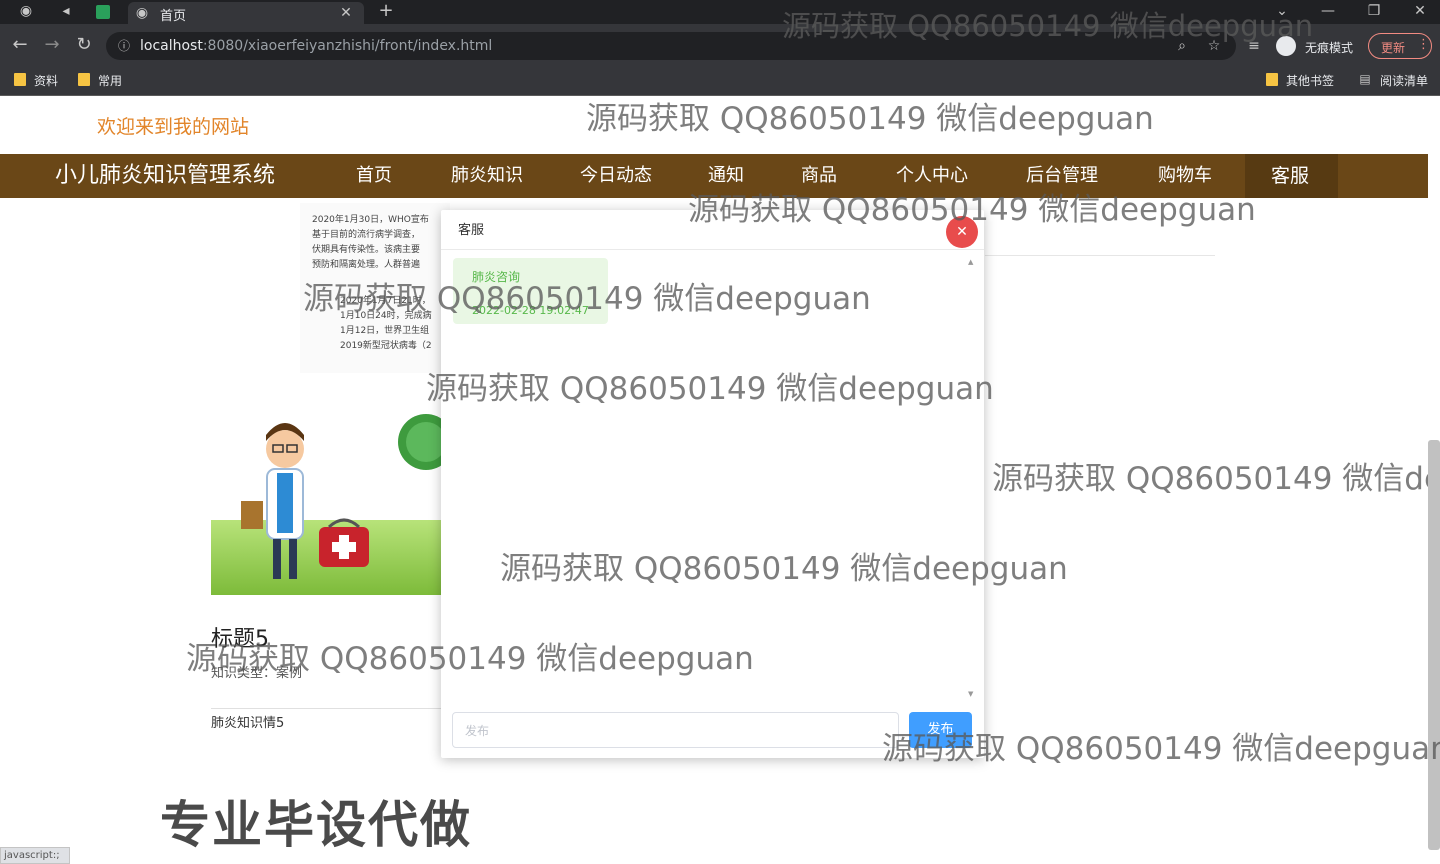  I want to click on bookmark-changyong: 常用, so click(110, 80).